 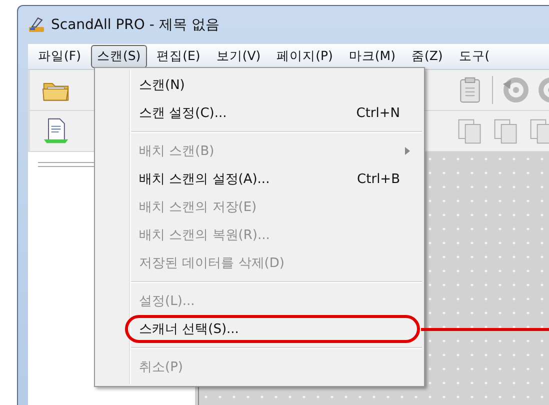 I want to click on documents-icon, so click(x=538, y=131).